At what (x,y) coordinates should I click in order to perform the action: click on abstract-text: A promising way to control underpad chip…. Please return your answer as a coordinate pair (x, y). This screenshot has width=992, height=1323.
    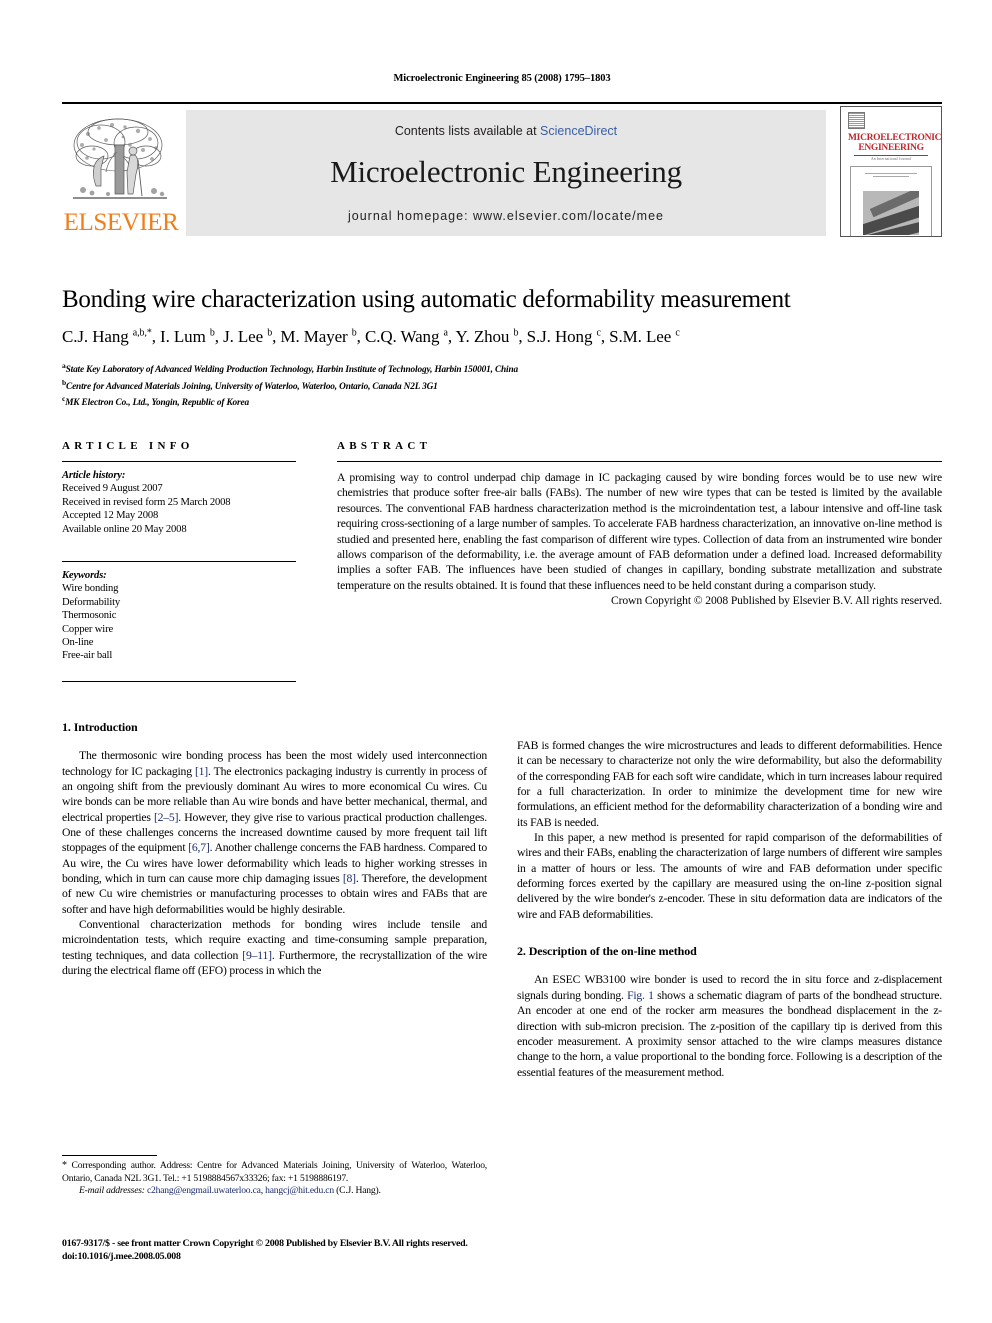
    Looking at the image, I should click on (639, 531).